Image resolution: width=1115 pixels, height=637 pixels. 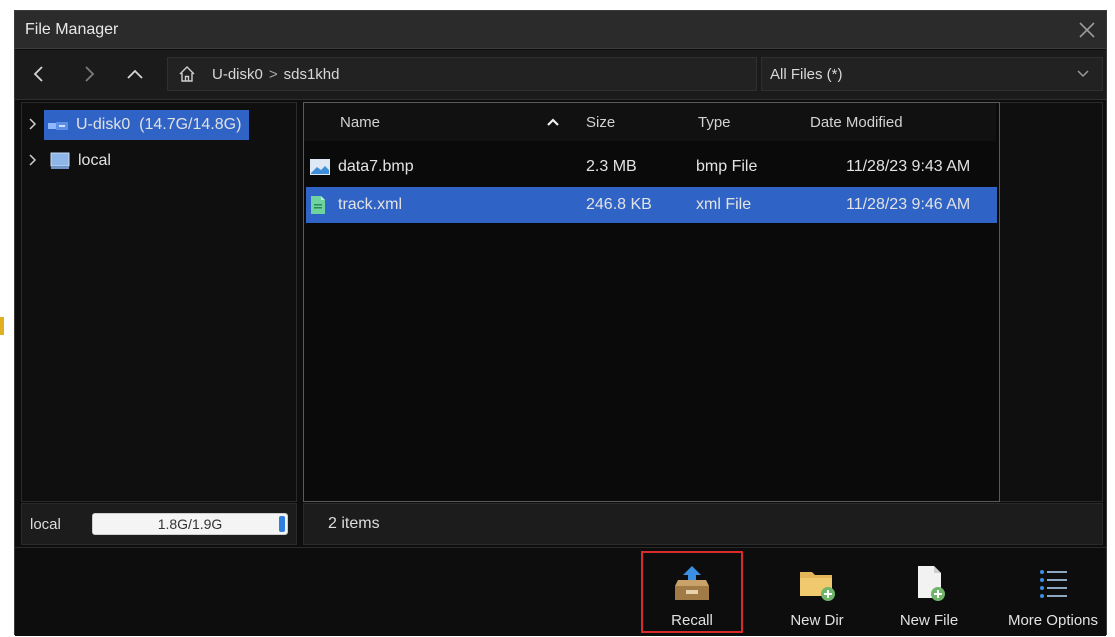 I want to click on up-icon, so click(x=135, y=74).